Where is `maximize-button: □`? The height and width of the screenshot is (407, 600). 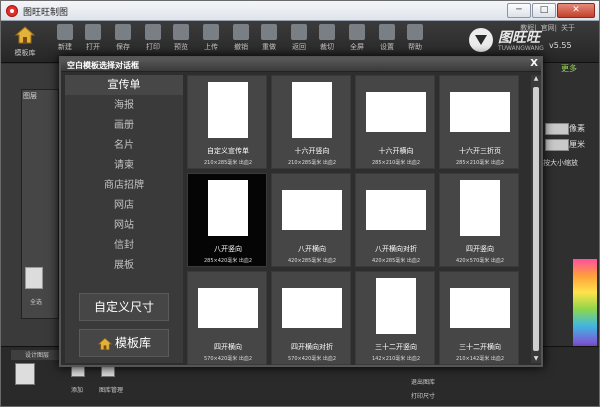
maximize-button: □ is located at coordinates (544, 10).